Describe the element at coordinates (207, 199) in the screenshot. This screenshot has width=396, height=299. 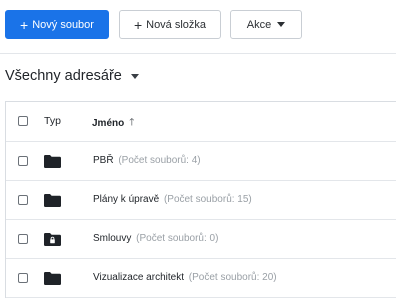
I see `file-count: (Počet souborů: 15)` at that location.